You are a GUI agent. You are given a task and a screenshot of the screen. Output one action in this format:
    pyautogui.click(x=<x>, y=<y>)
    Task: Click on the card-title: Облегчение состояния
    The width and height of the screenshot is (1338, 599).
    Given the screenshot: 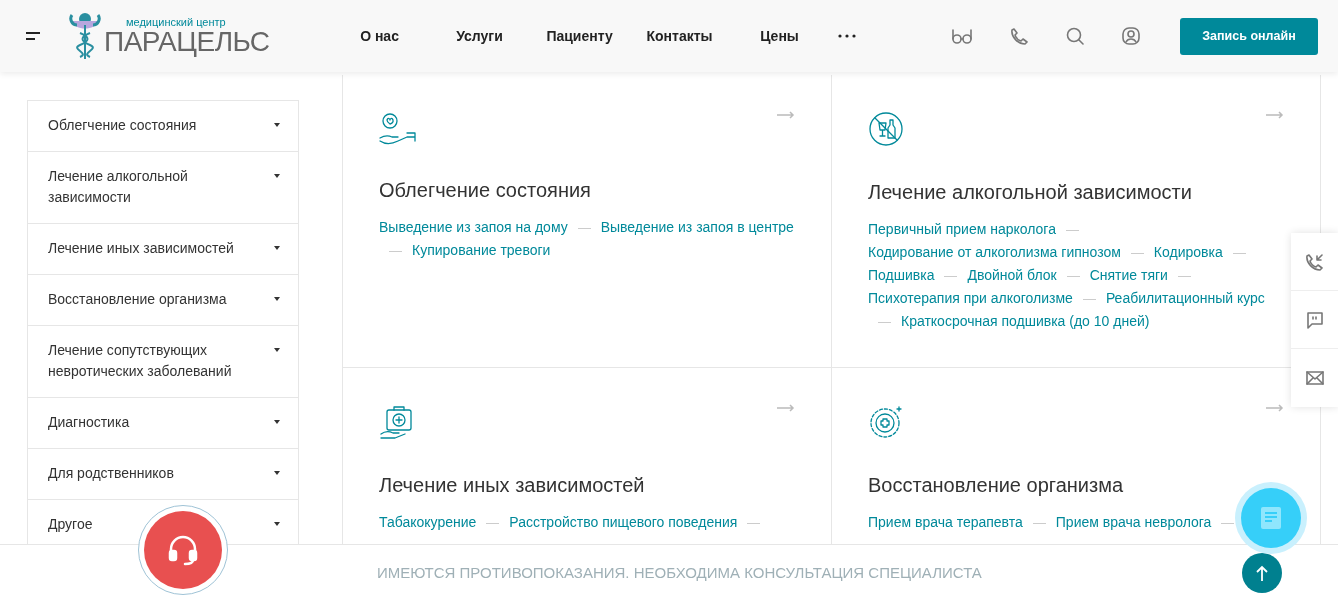 What is the action you would take?
    pyautogui.click(x=485, y=190)
    